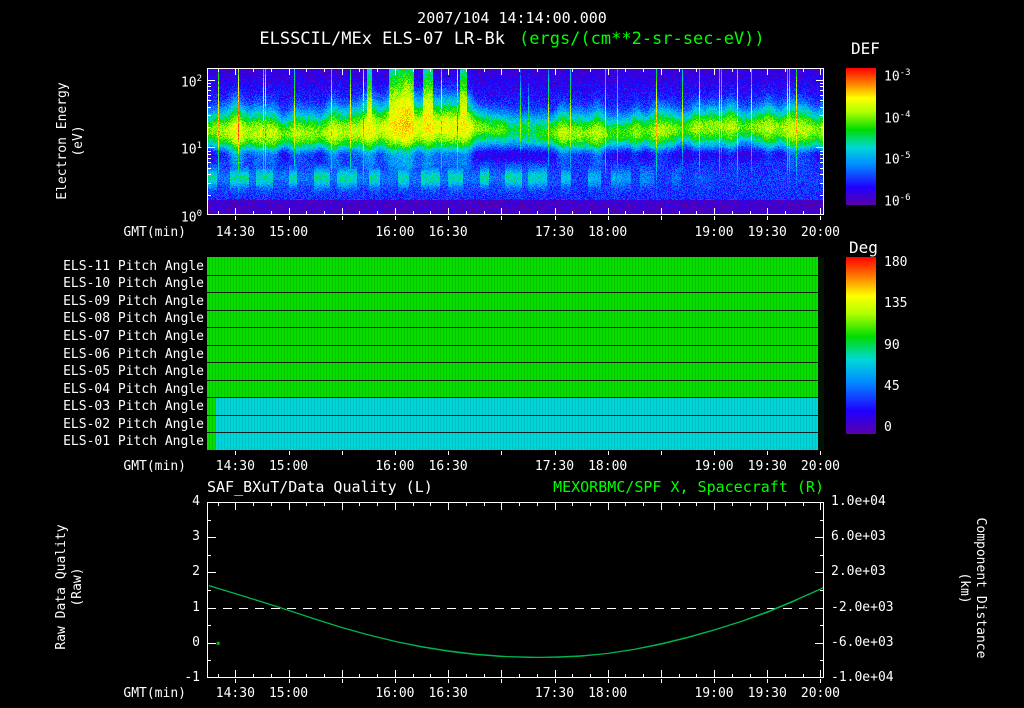 Image resolution: width=1024 pixels, height=708 pixels. I want to click on pitch-row-label: ELS-06 Pitch Angle, so click(133, 354).